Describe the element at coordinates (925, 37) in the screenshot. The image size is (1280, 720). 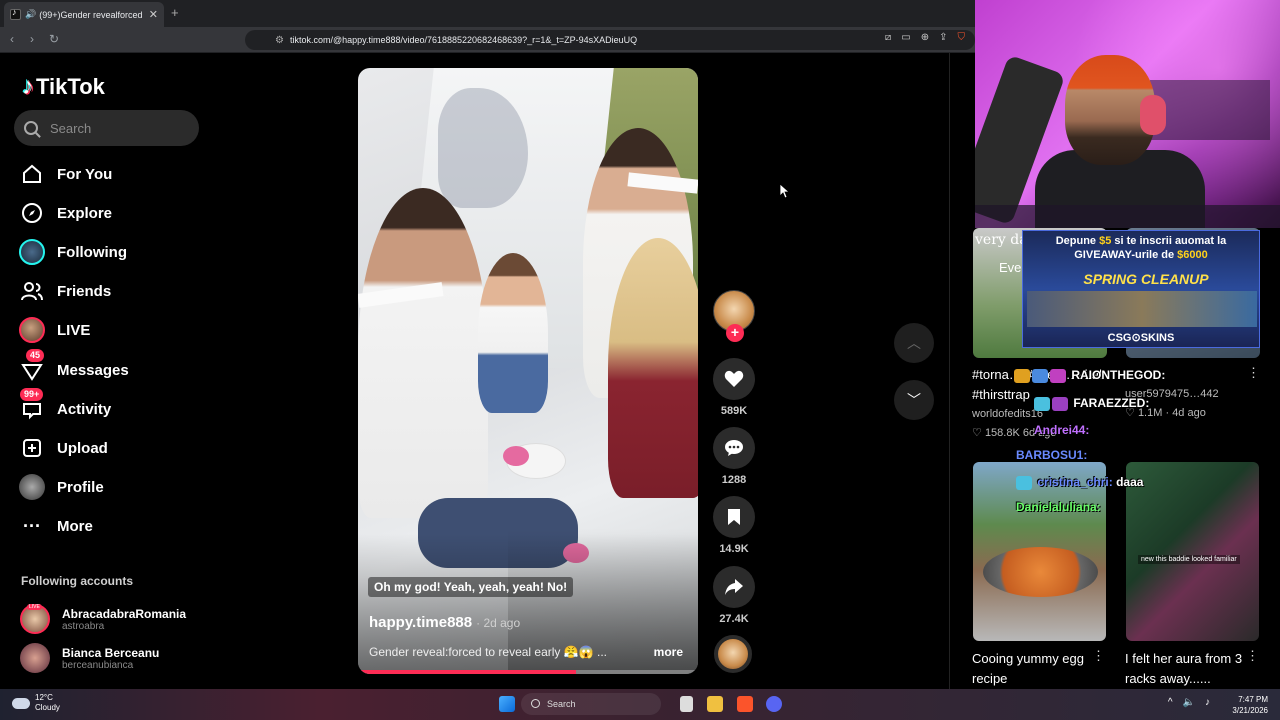
I see `zoom-icon: ⊕` at that location.